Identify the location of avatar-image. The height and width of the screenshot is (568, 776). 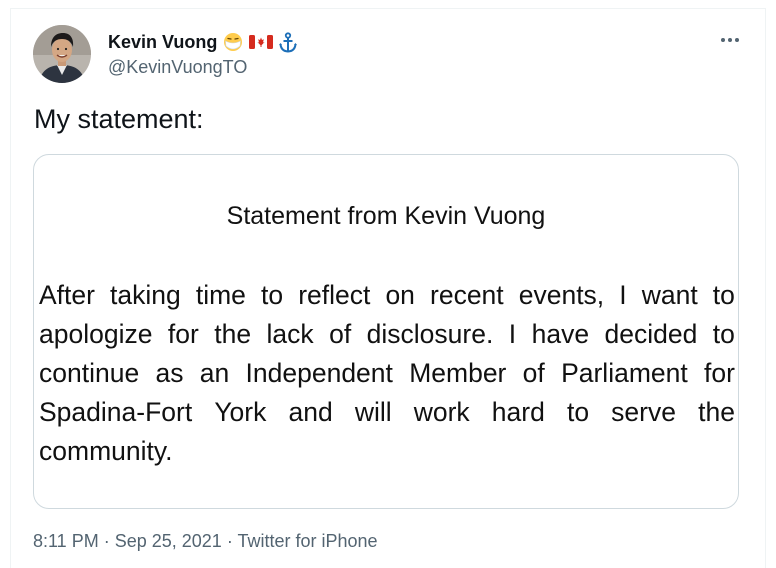
(62, 54).